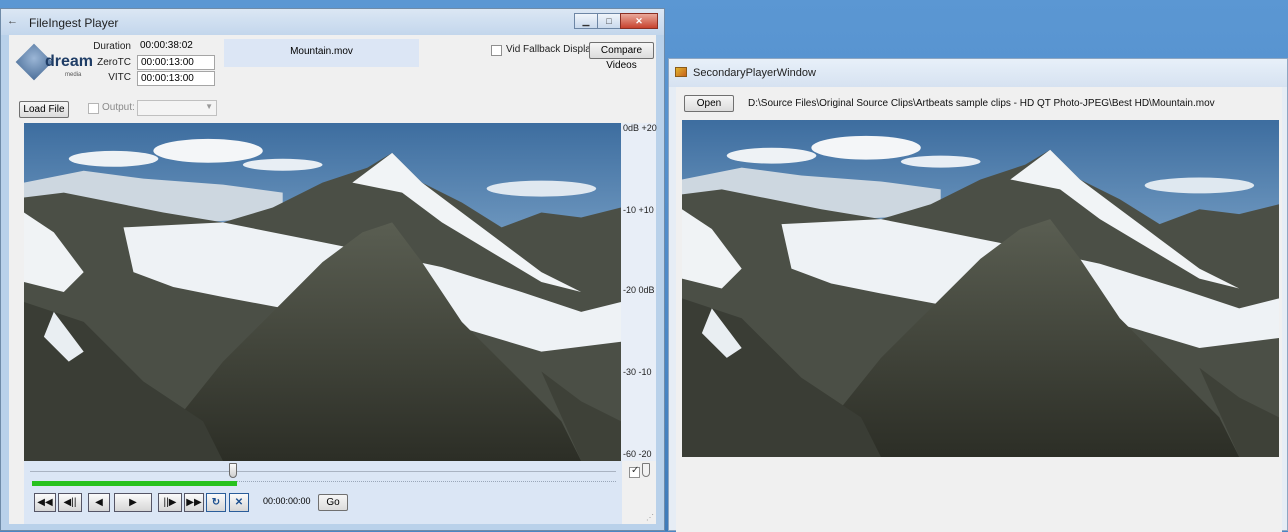 Image resolution: width=1288 pixels, height=532 pixels. What do you see at coordinates (118, 107) in the screenshot?
I see `output-label: Output:` at bounding box center [118, 107].